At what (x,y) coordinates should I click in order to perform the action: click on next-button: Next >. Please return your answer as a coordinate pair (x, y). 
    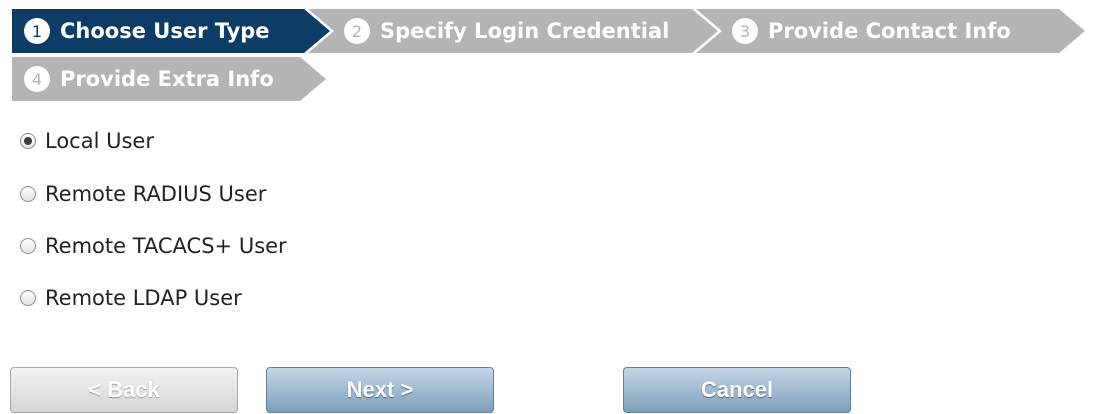
    Looking at the image, I should click on (380, 390).